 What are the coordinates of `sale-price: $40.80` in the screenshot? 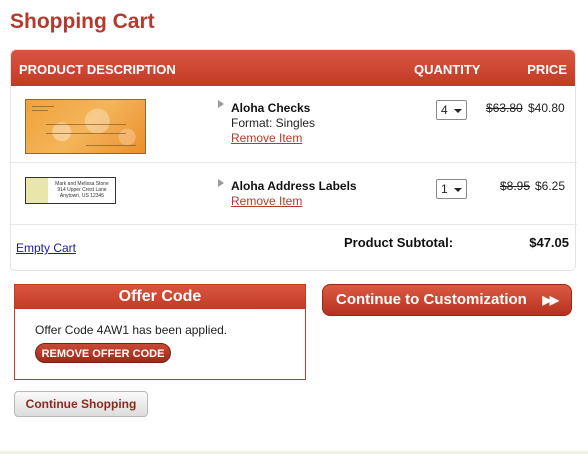 It's located at (546, 108).